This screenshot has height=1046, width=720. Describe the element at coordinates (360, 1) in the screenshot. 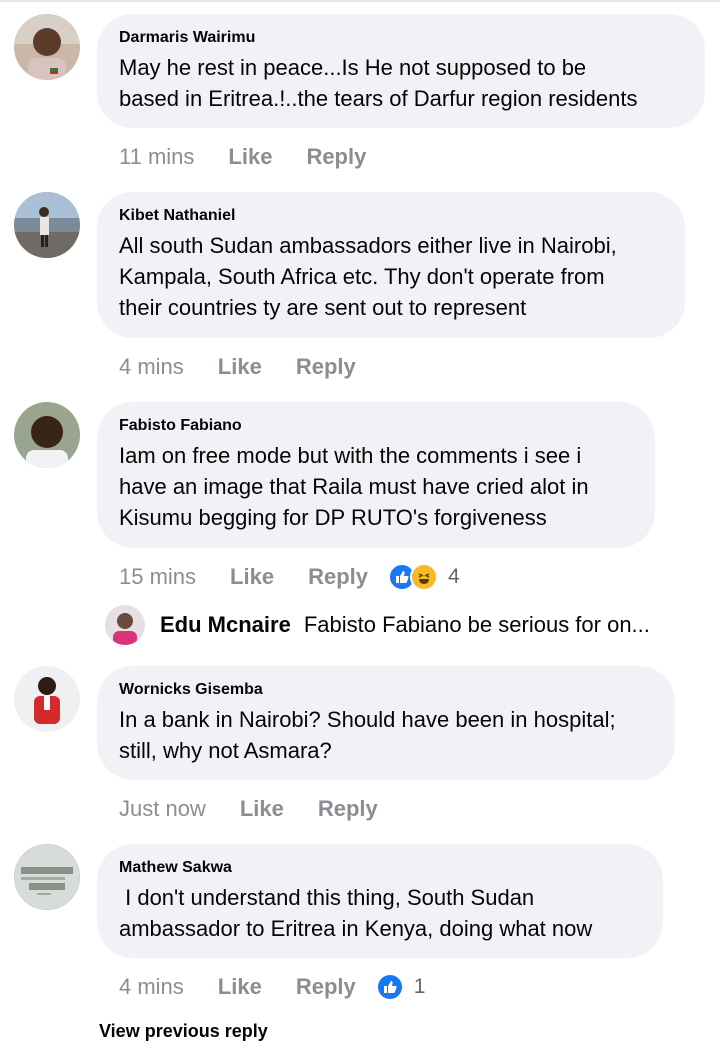

I see `top-divider` at that location.